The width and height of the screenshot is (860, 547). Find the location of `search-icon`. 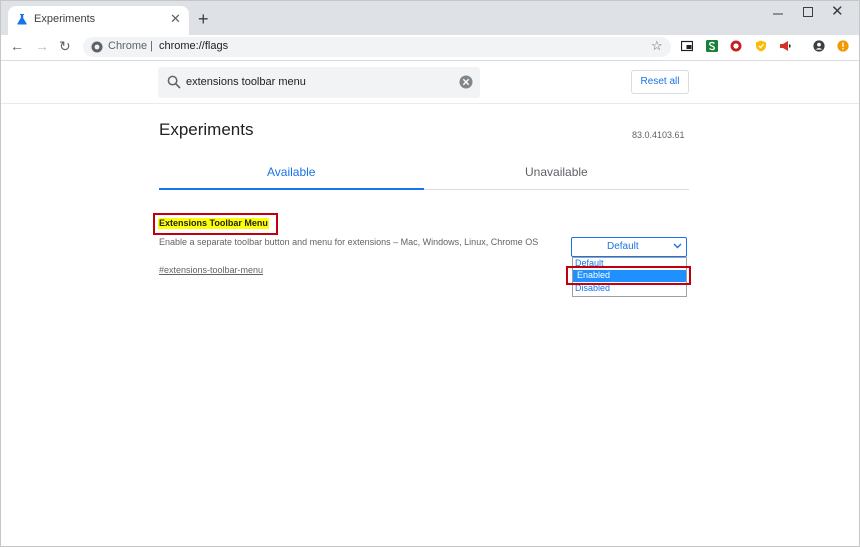

search-icon is located at coordinates (174, 82).